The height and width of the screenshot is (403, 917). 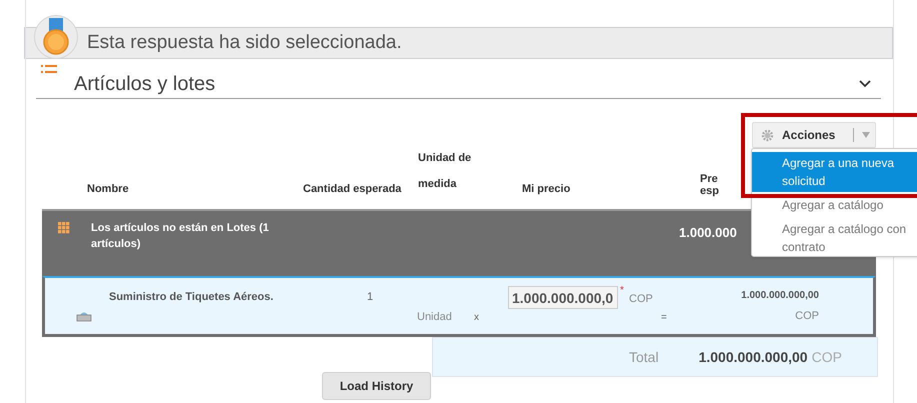 I want to click on list-icon, so click(x=49, y=70).